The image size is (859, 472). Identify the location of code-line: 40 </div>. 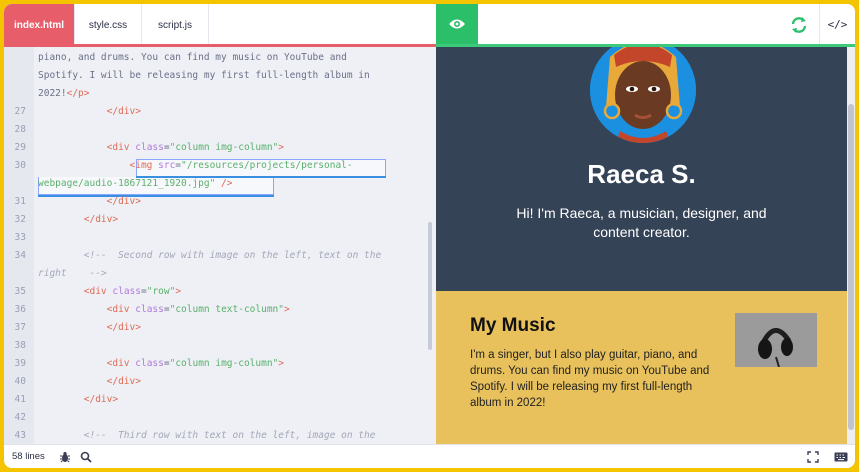
(220, 382).